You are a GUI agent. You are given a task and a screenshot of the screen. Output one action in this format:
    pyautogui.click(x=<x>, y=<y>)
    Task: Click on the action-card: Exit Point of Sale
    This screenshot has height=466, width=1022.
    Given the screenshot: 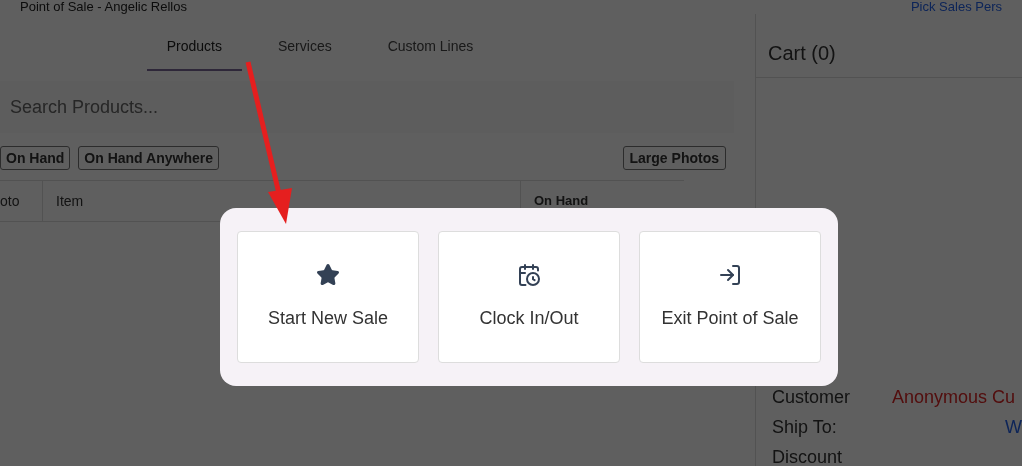 What is the action you would take?
    pyautogui.click(x=730, y=297)
    